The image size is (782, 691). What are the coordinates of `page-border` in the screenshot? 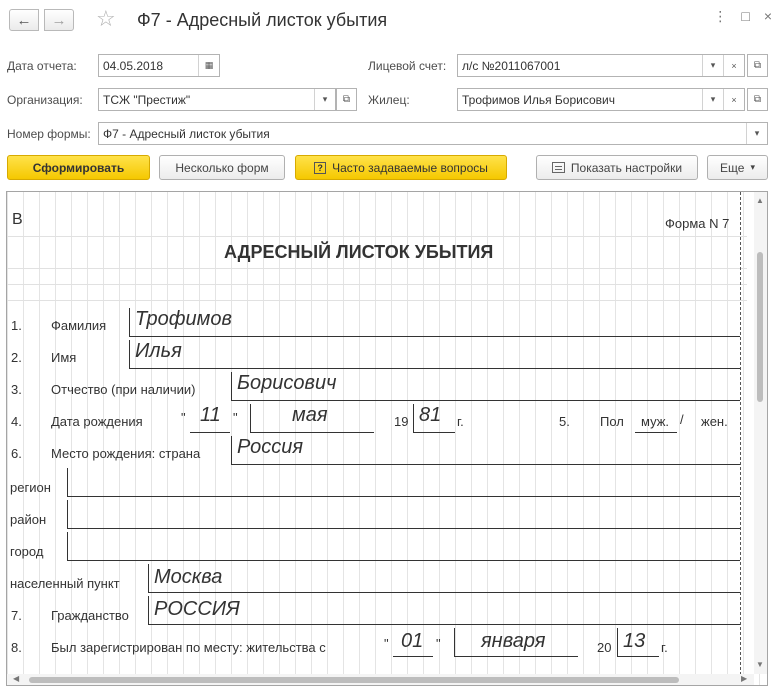 It's located at (740, 438).